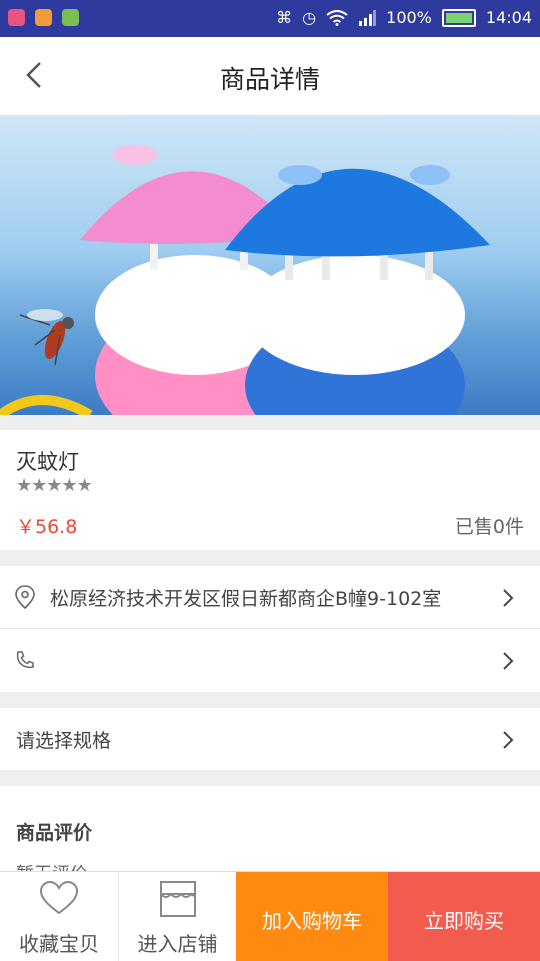 This screenshot has width=540, height=961. I want to click on favorite-label: 收藏宝贝, so click(59, 944).